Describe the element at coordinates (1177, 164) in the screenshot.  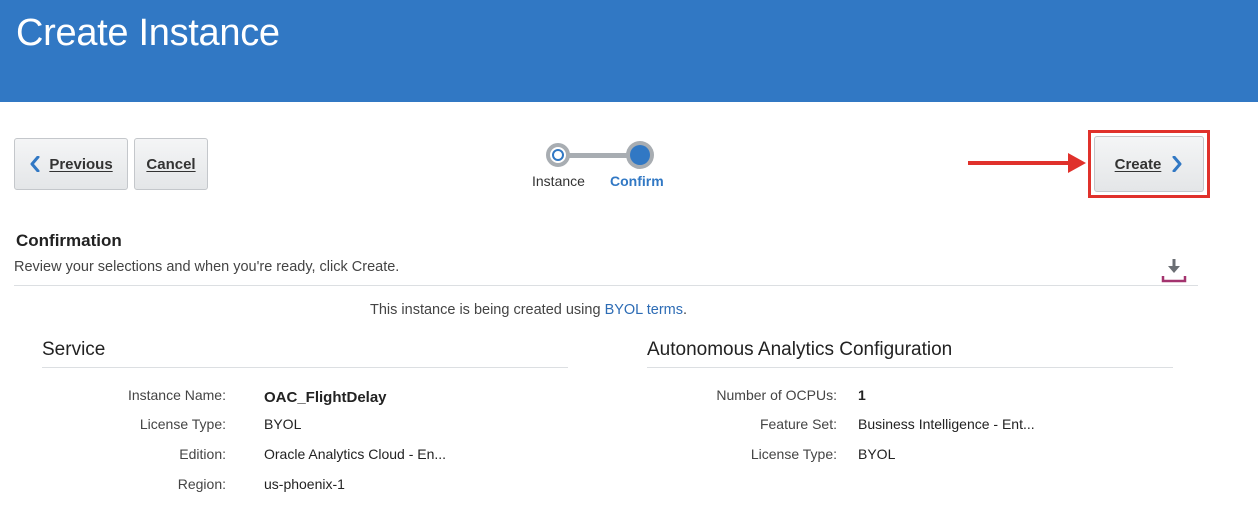
I see `chevron-right-icon` at that location.